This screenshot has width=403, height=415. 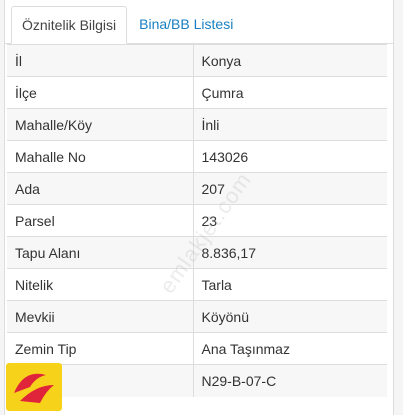 What do you see at coordinates (290, 316) in the screenshot?
I see `attr-value: Köyönü` at bounding box center [290, 316].